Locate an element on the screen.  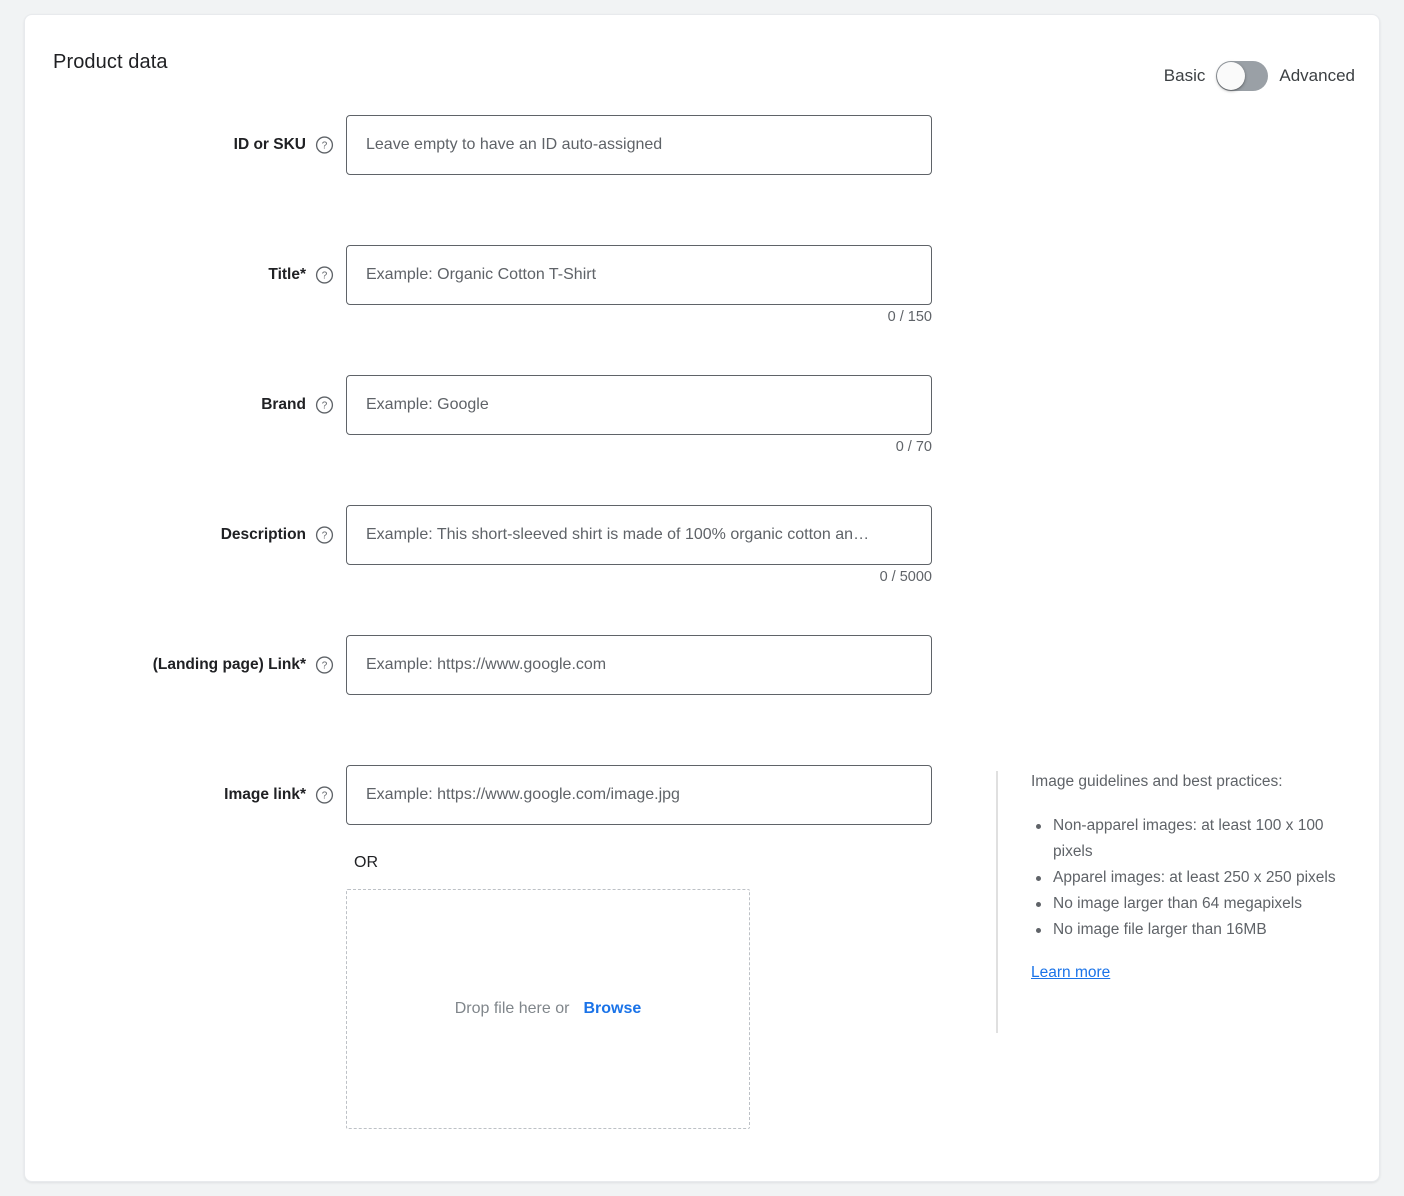
basic-advanced-toggle-group: Basic Advanced is located at coordinates (1259, 76).